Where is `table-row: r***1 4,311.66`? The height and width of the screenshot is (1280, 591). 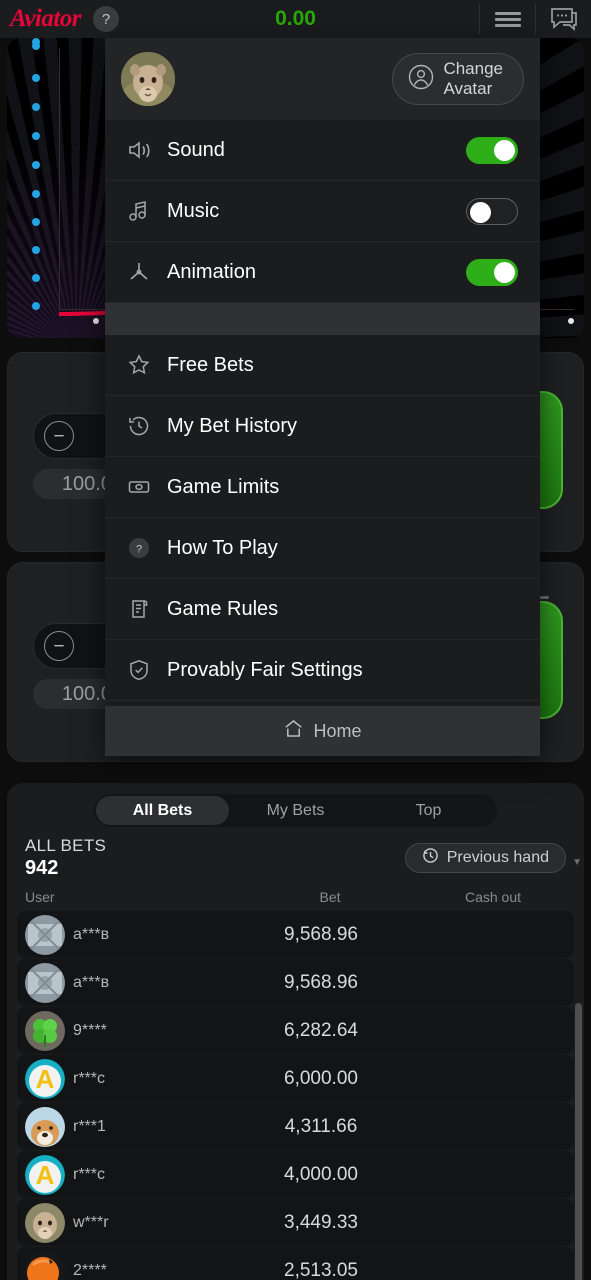
table-row: r***1 4,311.66 is located at coordinates (295, 1126).